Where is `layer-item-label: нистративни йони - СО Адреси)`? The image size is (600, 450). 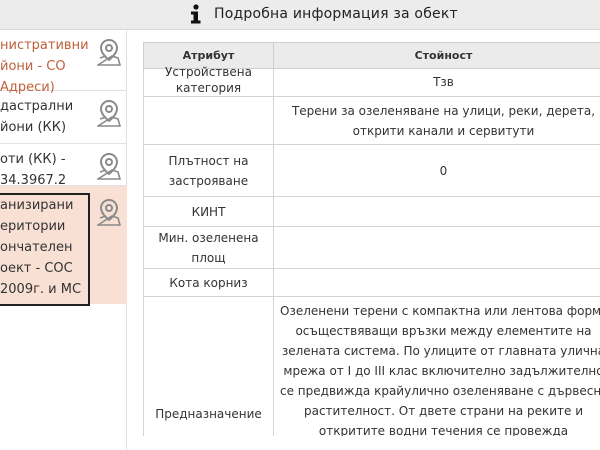 layer-item-label: нистративни йони - СО Адреси) is located at coordinates (44, 66).